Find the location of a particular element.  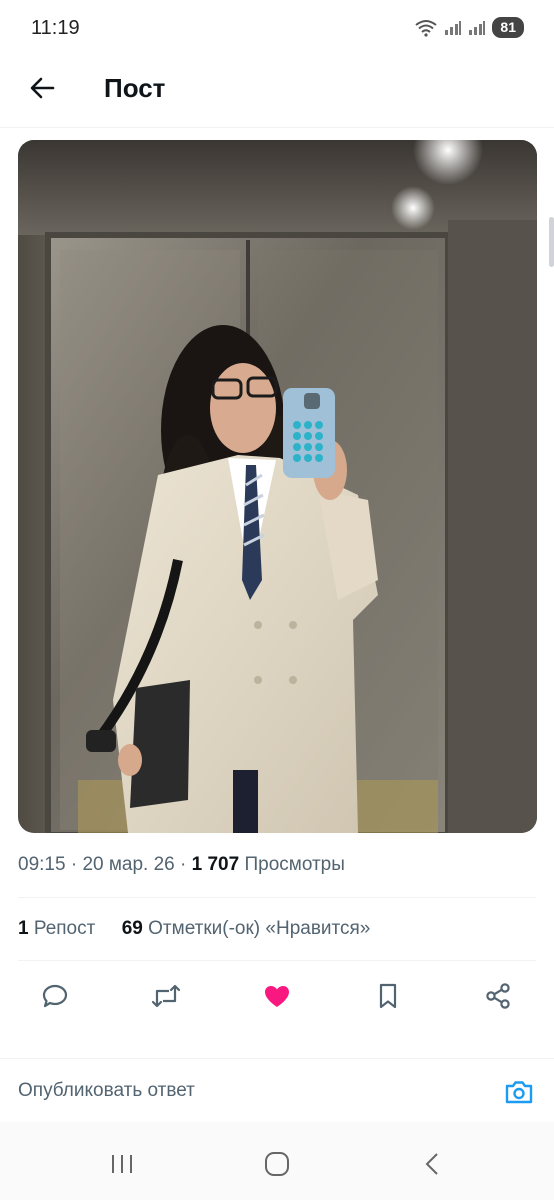

post-meta: 09:15 · 20 мар. 26 · 1 707 Просмотры is located at coordinates (181, 864).